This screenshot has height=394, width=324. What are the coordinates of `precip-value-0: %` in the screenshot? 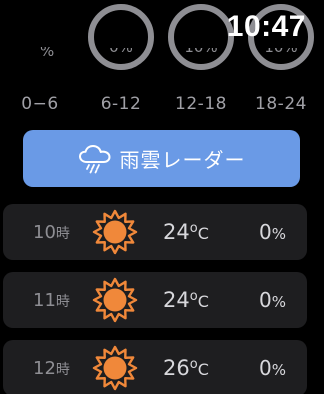 It's located at (47, 51).